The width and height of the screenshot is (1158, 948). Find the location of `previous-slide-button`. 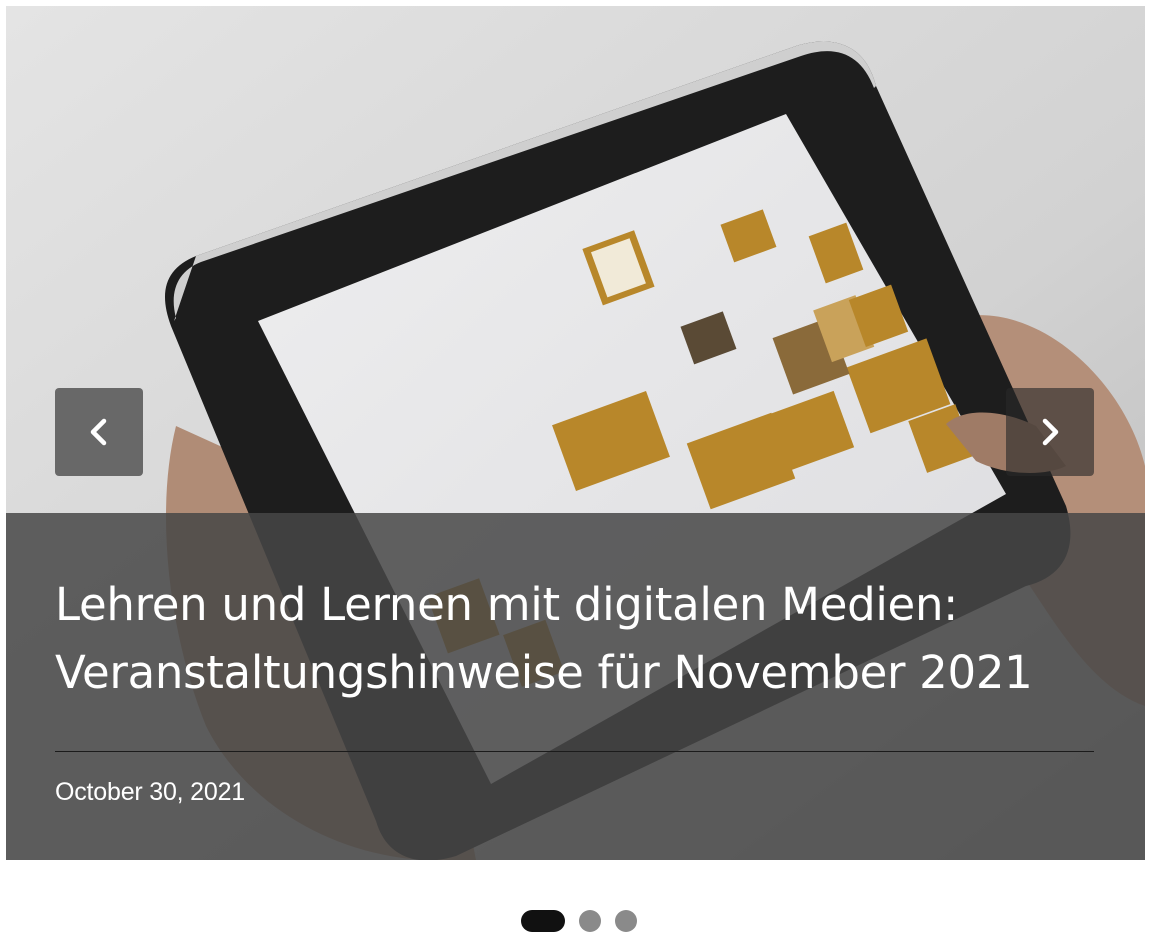

previous-slide-button is located at coordinates (99, 432).